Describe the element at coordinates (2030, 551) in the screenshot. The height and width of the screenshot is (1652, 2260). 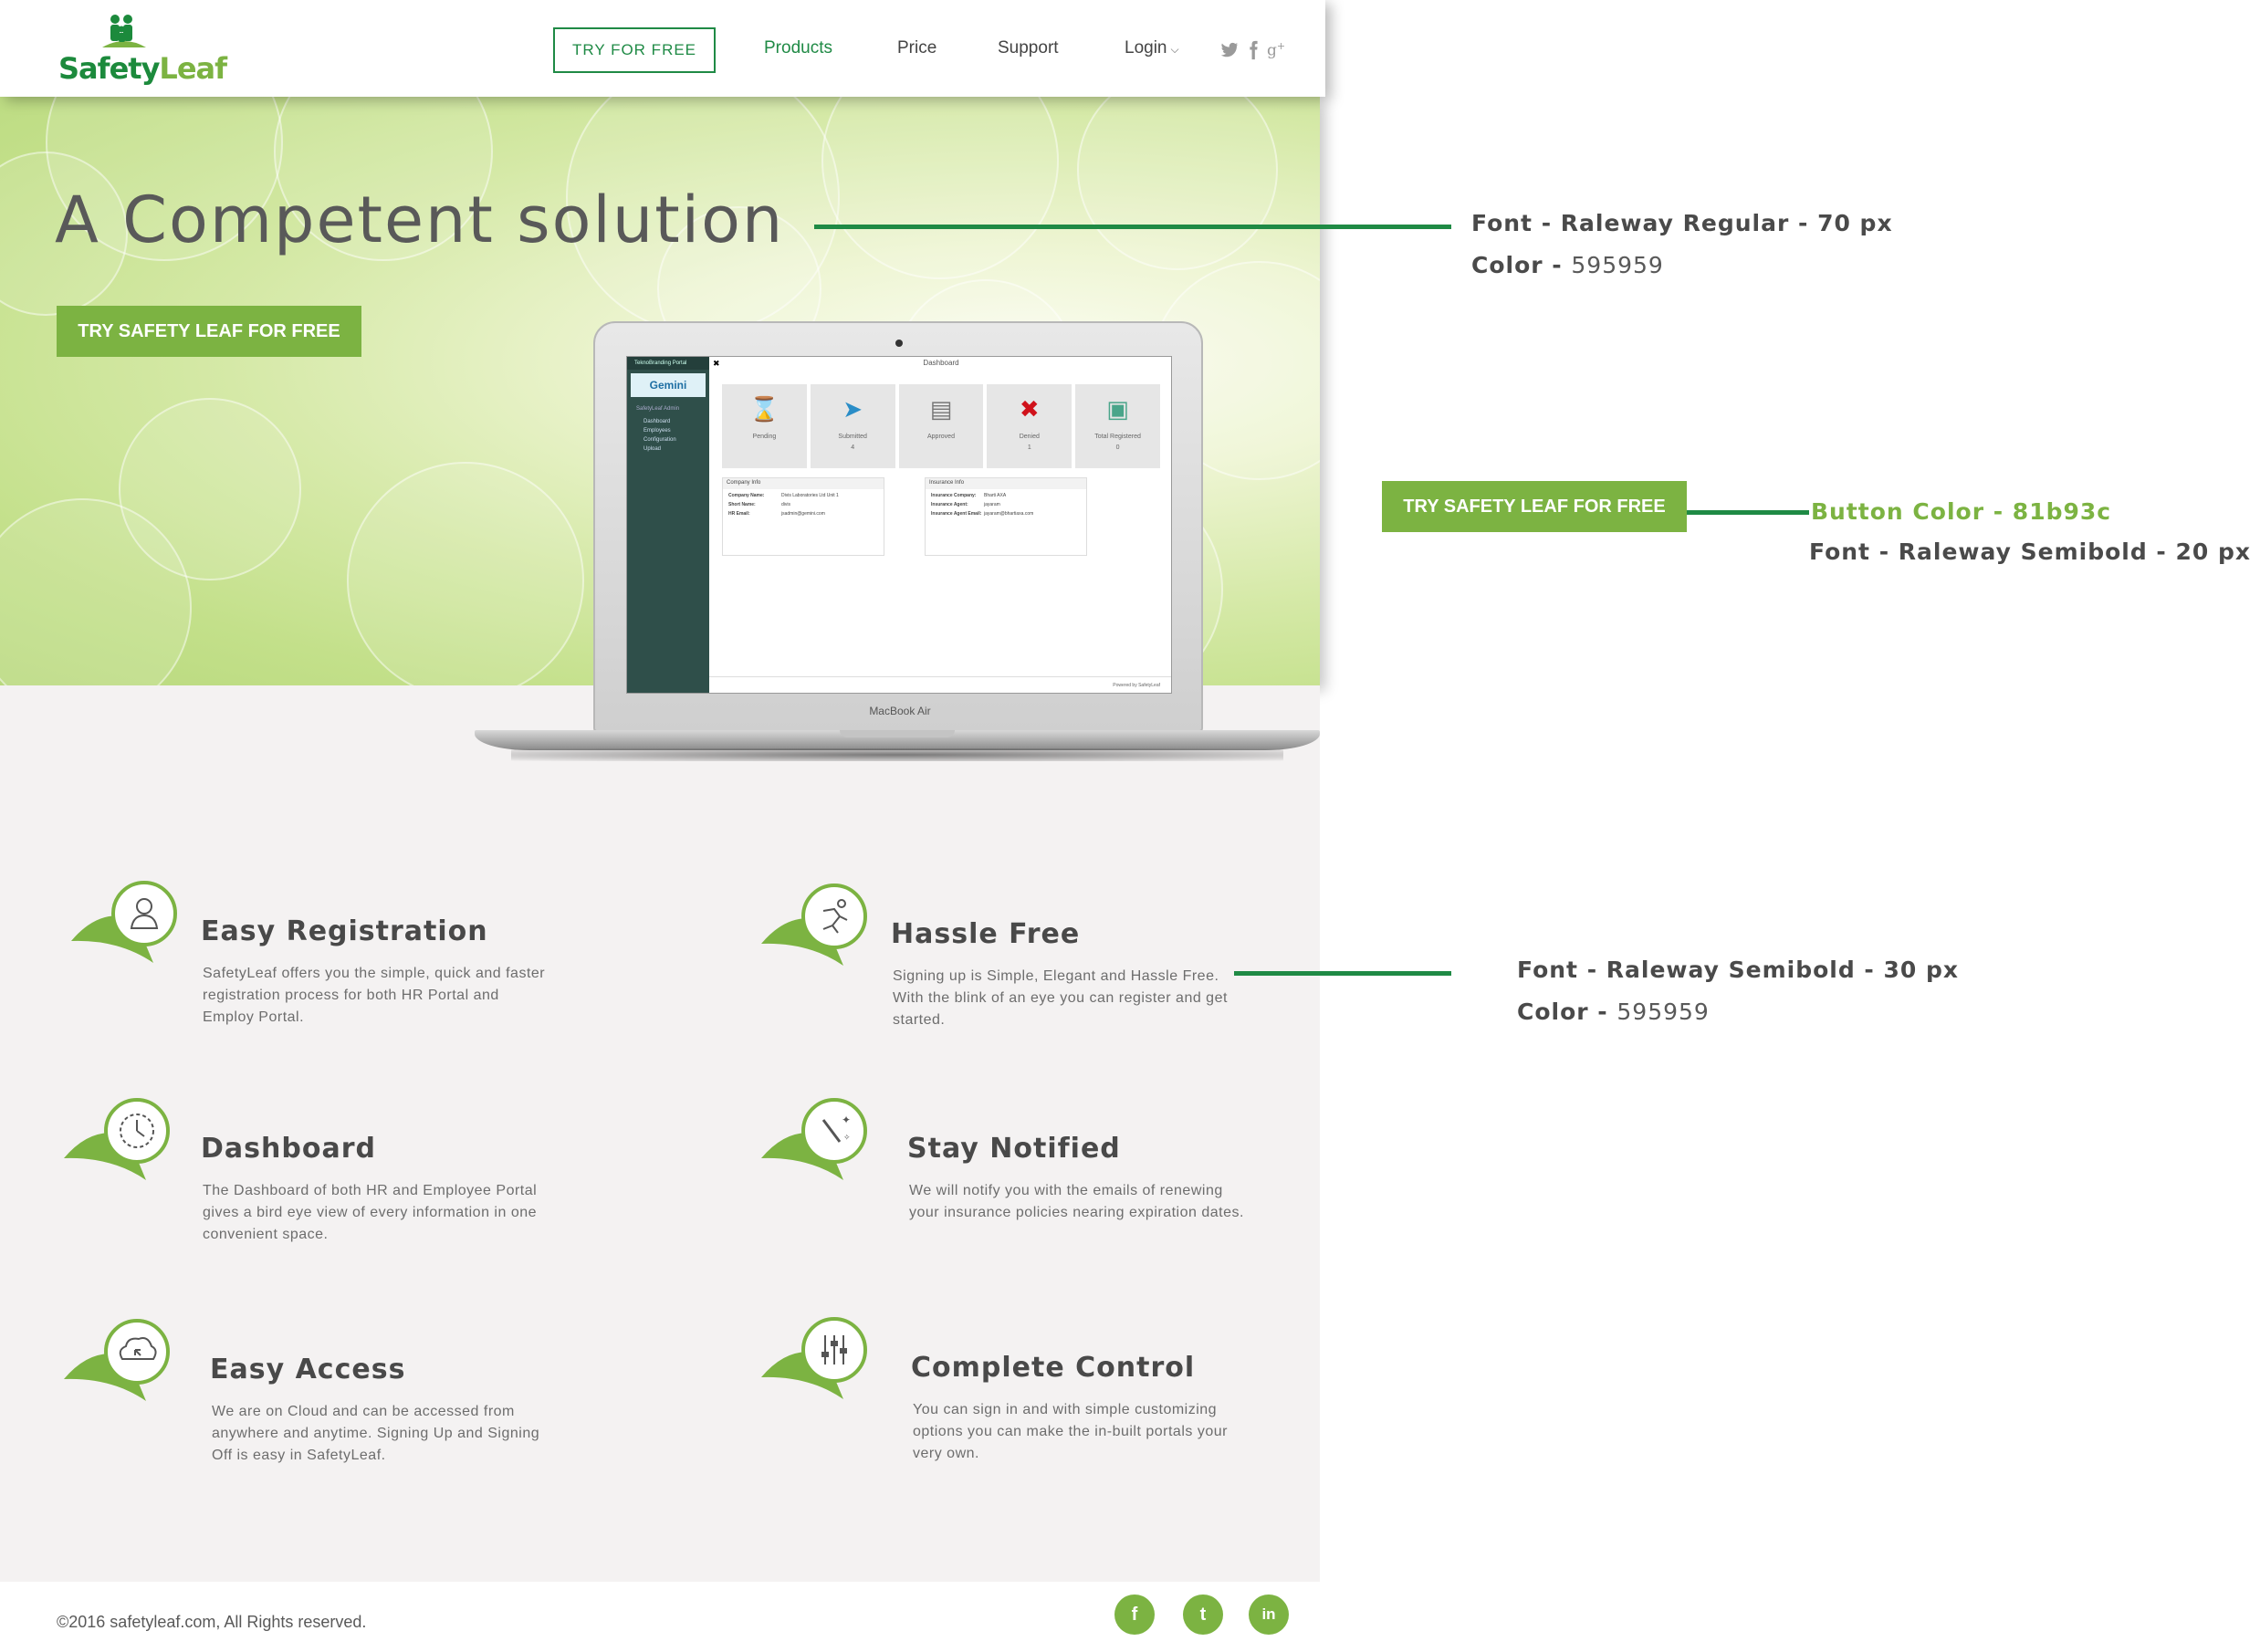
I see `annotation-button-font: Font - Raleway Semibold - 20 px` at that location.